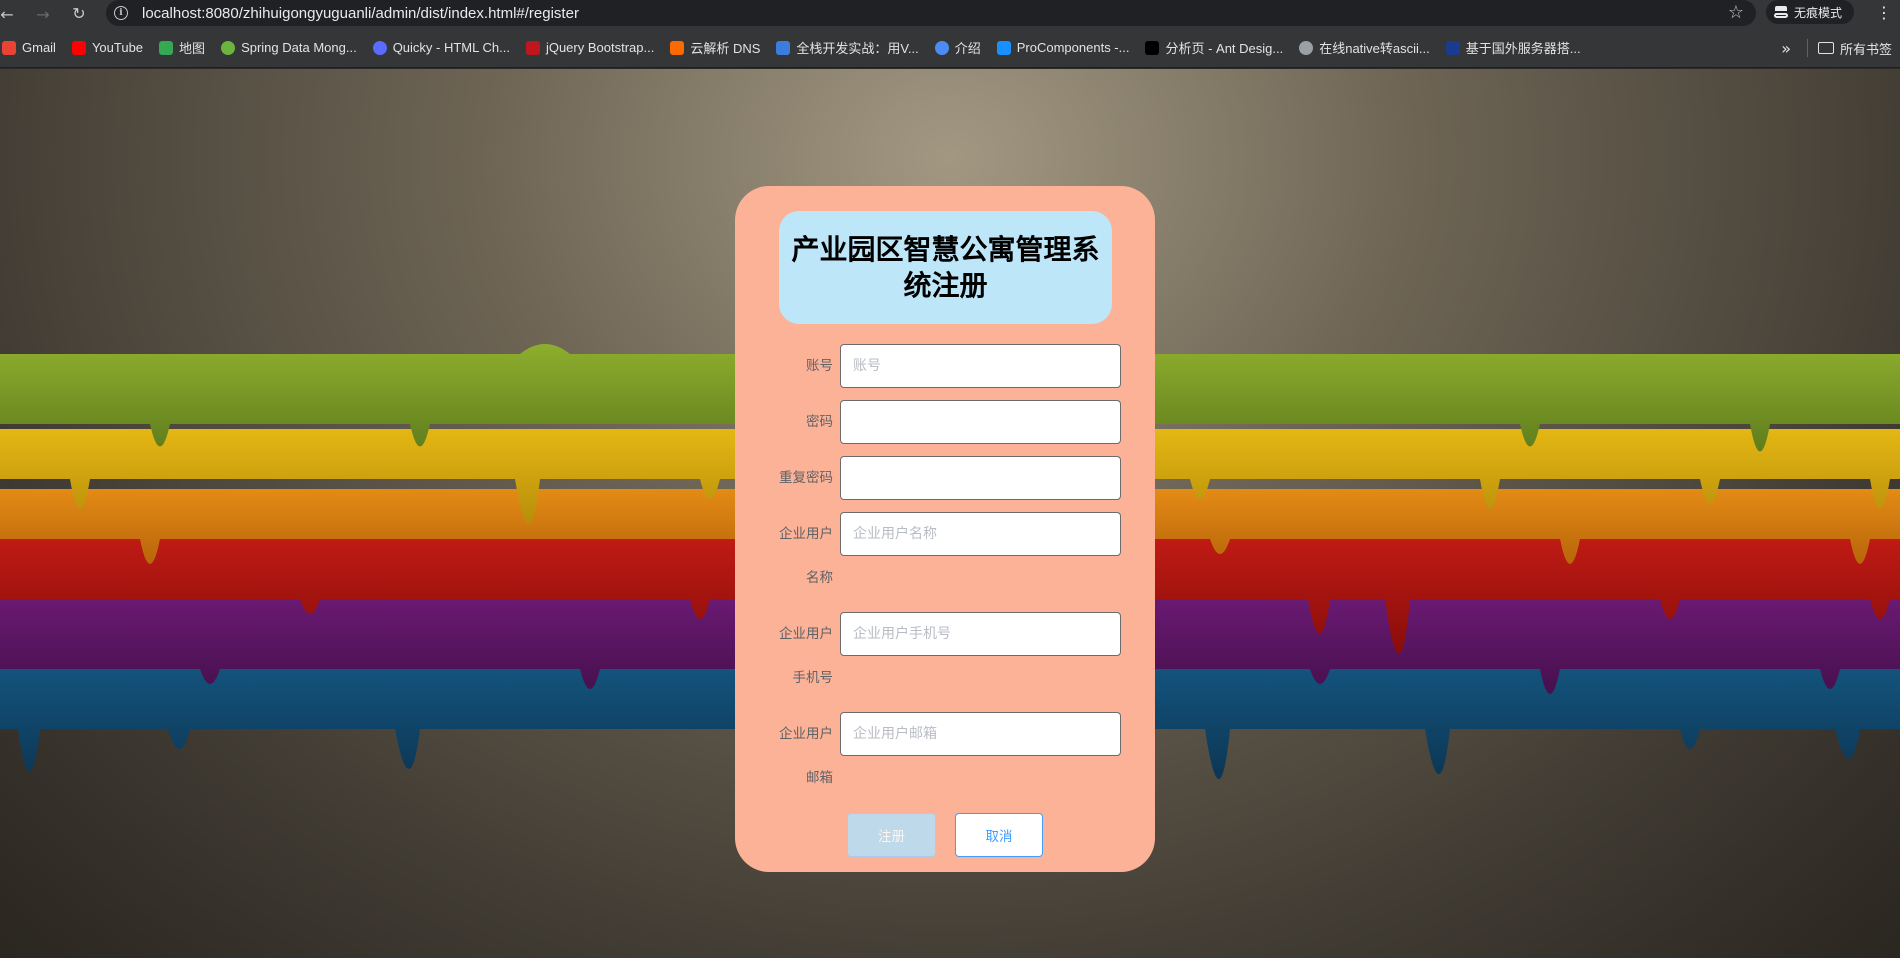 This screenshot has height=958, width=1900. I want to click on maps-icon, so click(166, 47).